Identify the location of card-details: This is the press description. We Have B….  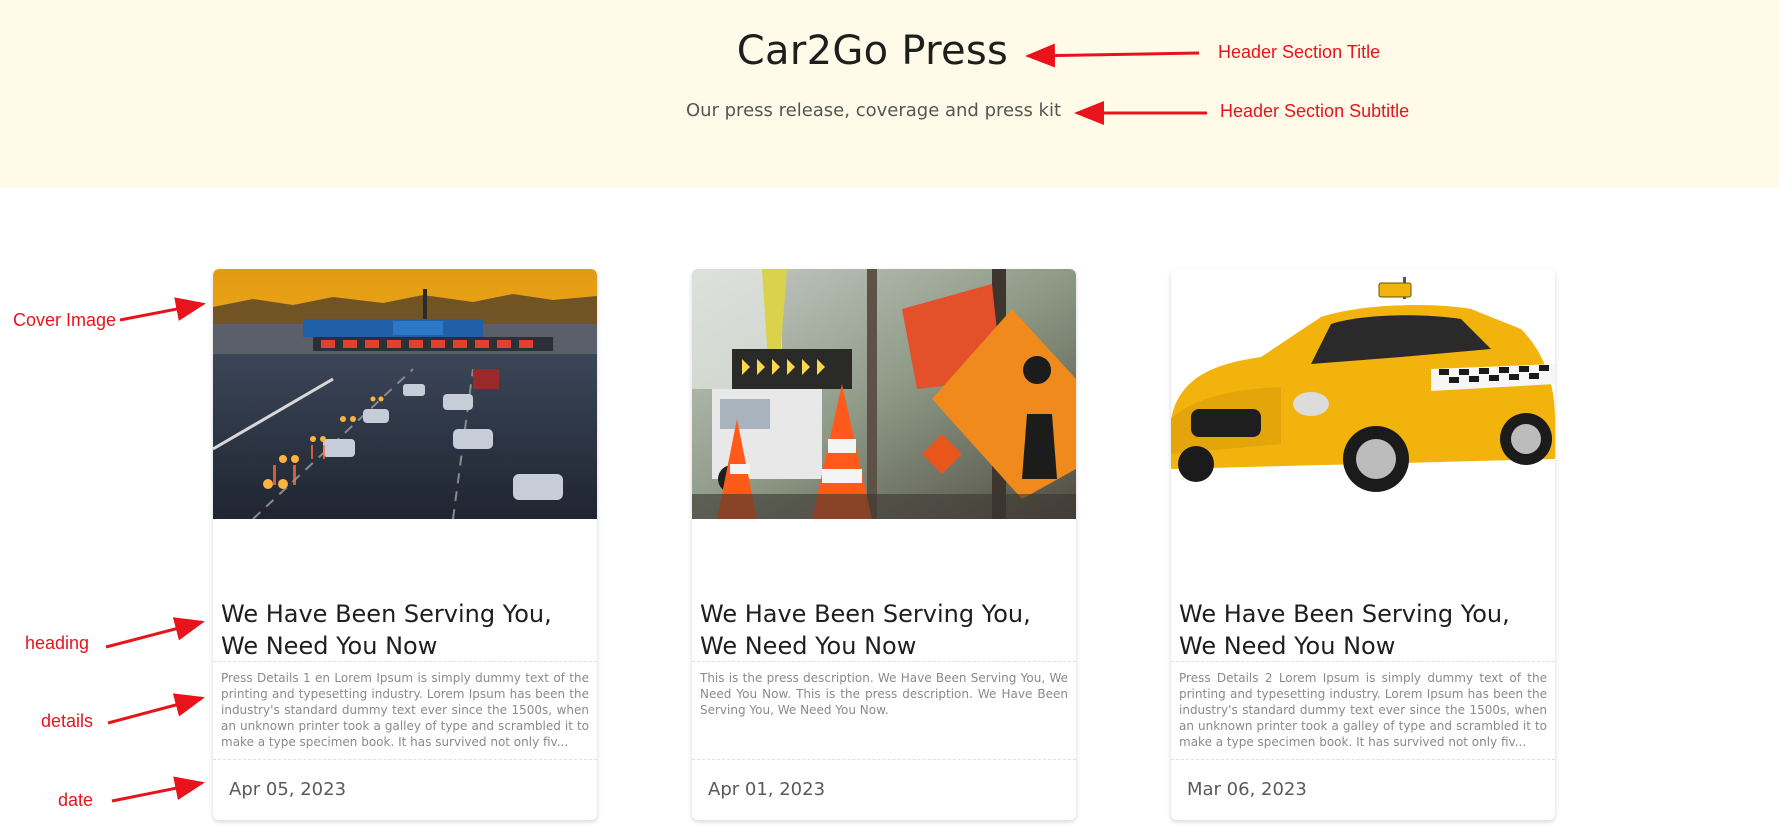
(884, 694).